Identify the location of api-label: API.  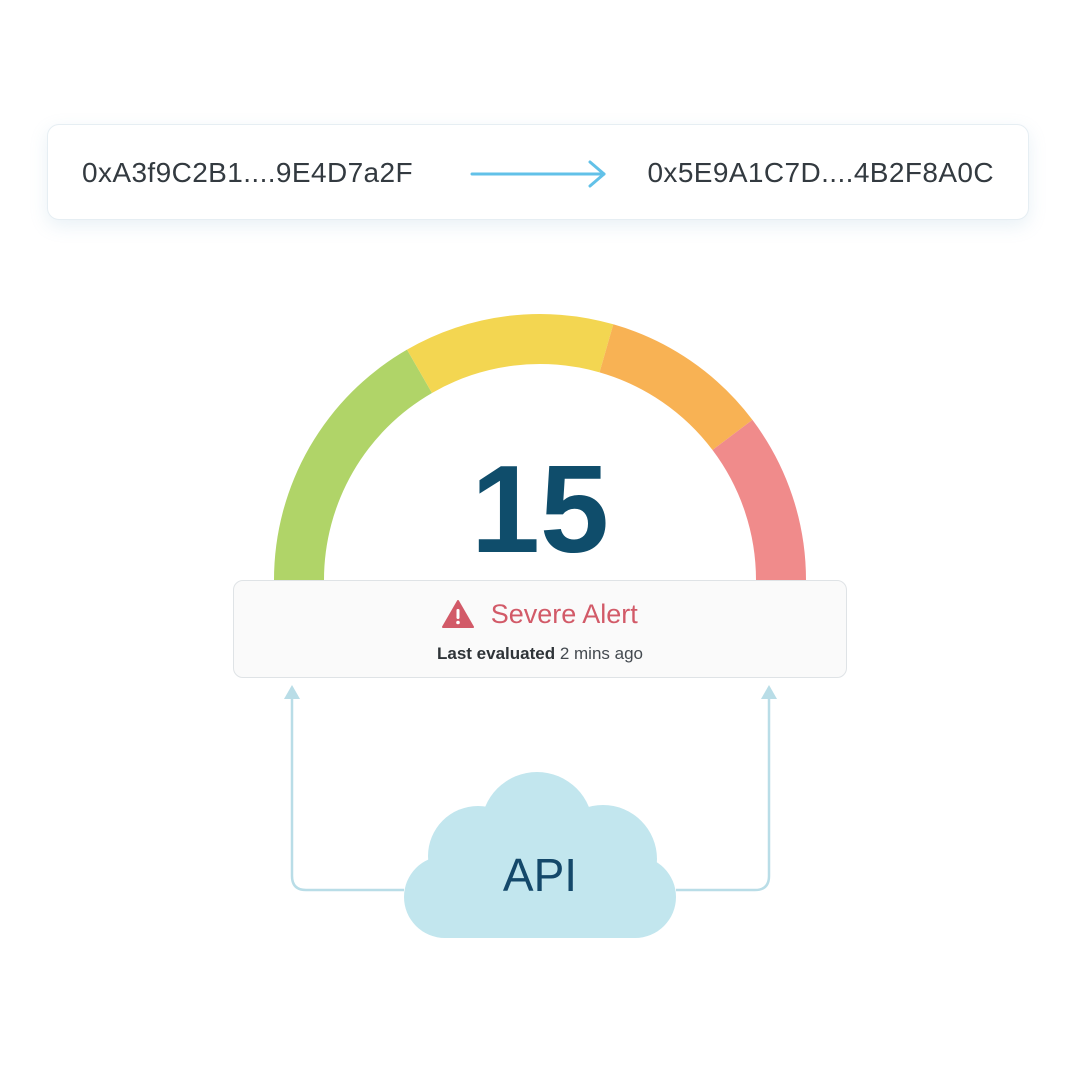
(540, 875).